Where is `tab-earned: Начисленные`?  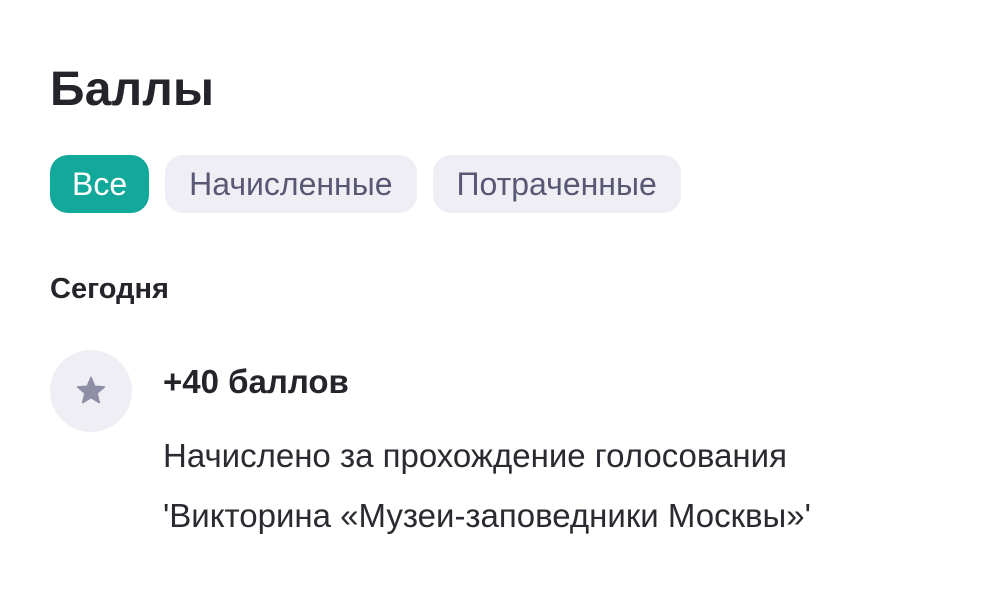
tab-earned: Начисленные is located at coordinates (291, 184).